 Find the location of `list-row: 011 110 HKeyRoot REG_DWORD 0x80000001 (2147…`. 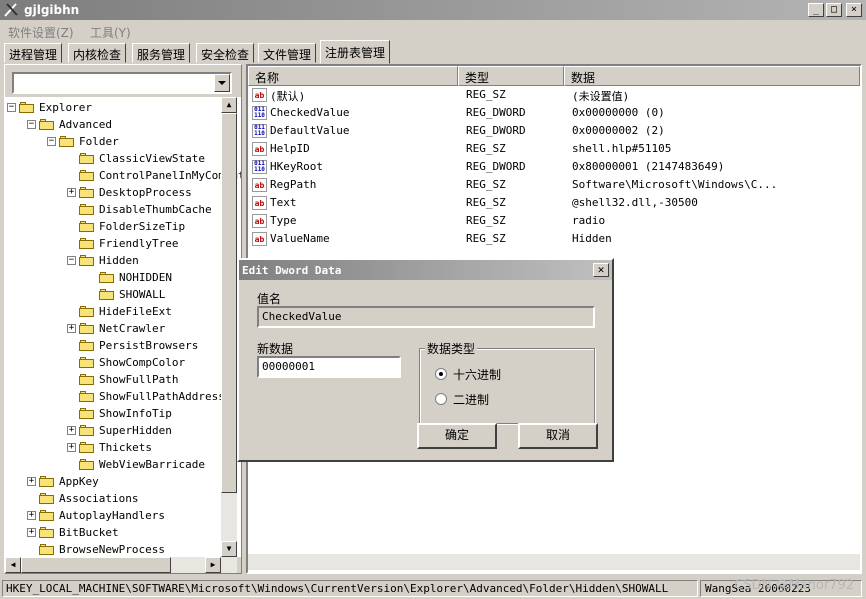

list-row: 011 110 HKeyRoot REG_DWORD 0x80000001 (2147… is located at coordinates (554, 167).